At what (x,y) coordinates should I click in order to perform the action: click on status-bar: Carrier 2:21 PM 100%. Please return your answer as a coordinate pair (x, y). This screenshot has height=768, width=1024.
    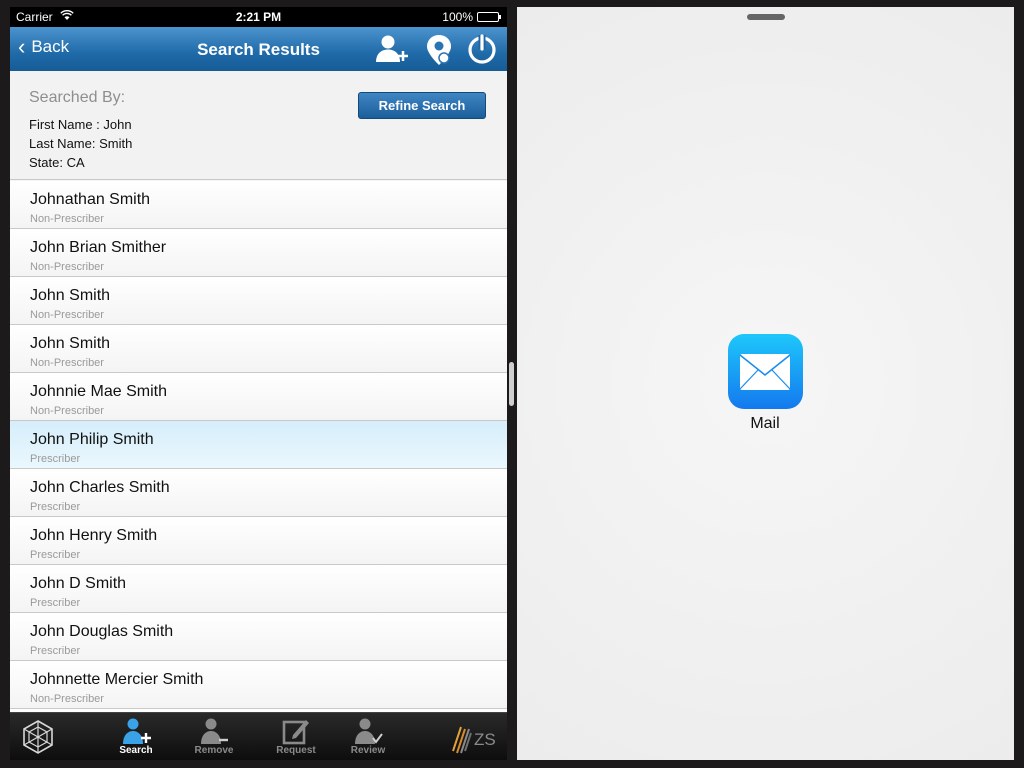
    Looking at the image, I should click on (258, 17).